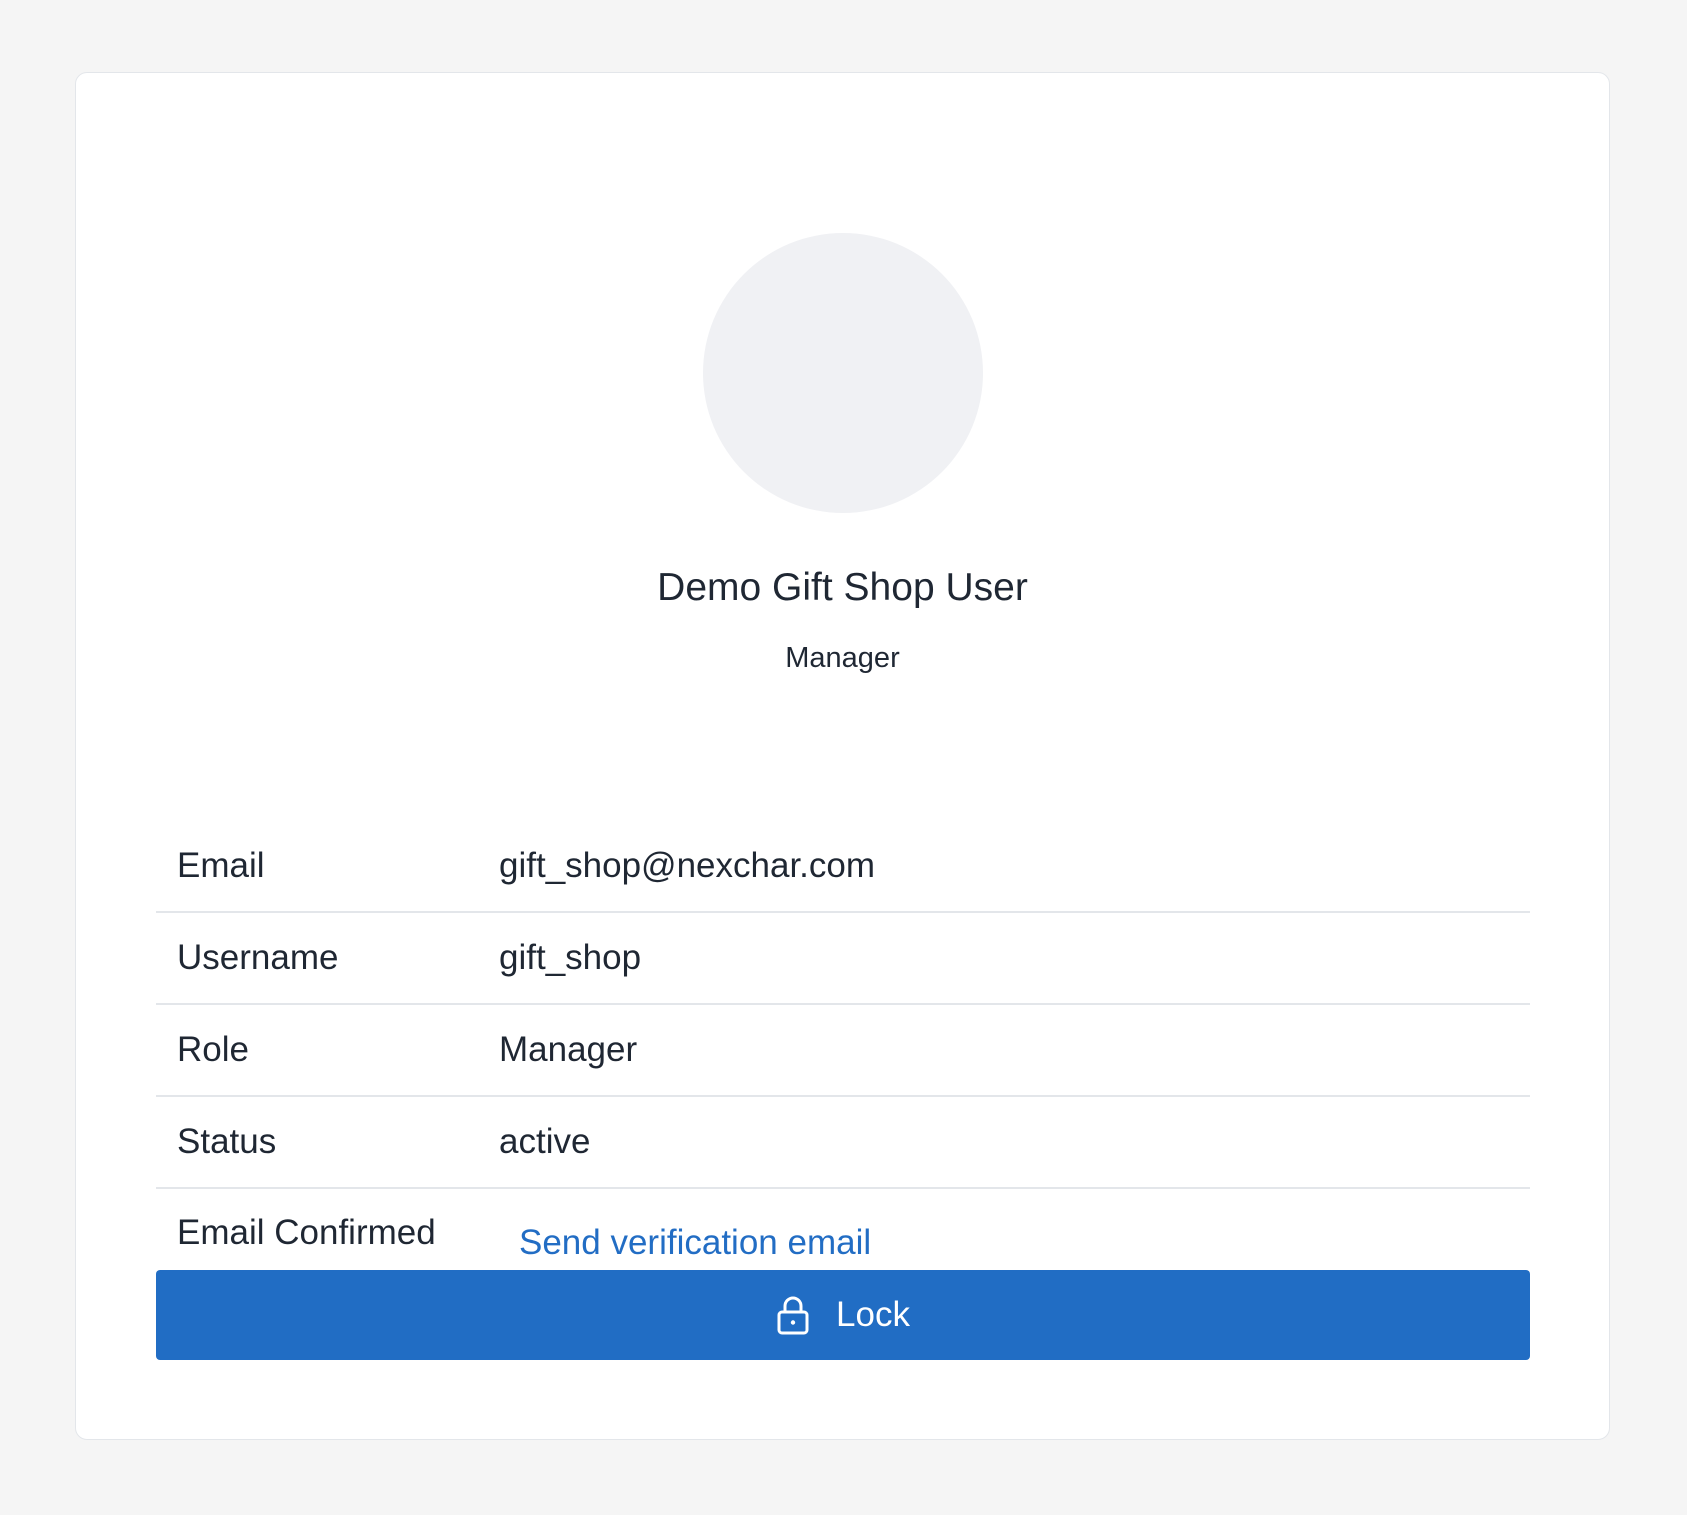 The height and width of the screenshot is (1515, 1687). What do you see at coordinates (843, 959) in the screenshot?
I see `detail-row-username: Username gift_shop` at bounding box center [843, 959].